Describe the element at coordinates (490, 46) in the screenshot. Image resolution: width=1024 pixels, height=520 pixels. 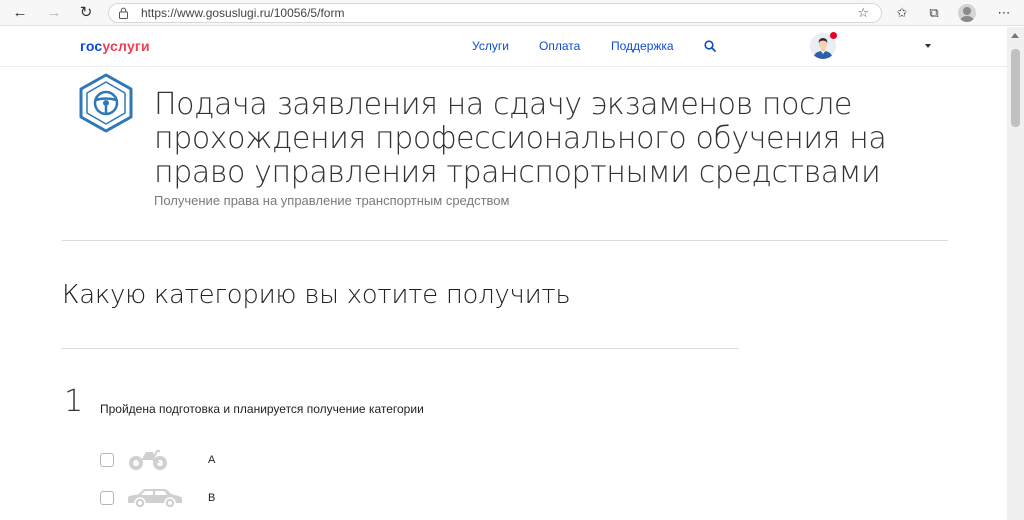
I see `nav-services-link: Услуги` at that location.